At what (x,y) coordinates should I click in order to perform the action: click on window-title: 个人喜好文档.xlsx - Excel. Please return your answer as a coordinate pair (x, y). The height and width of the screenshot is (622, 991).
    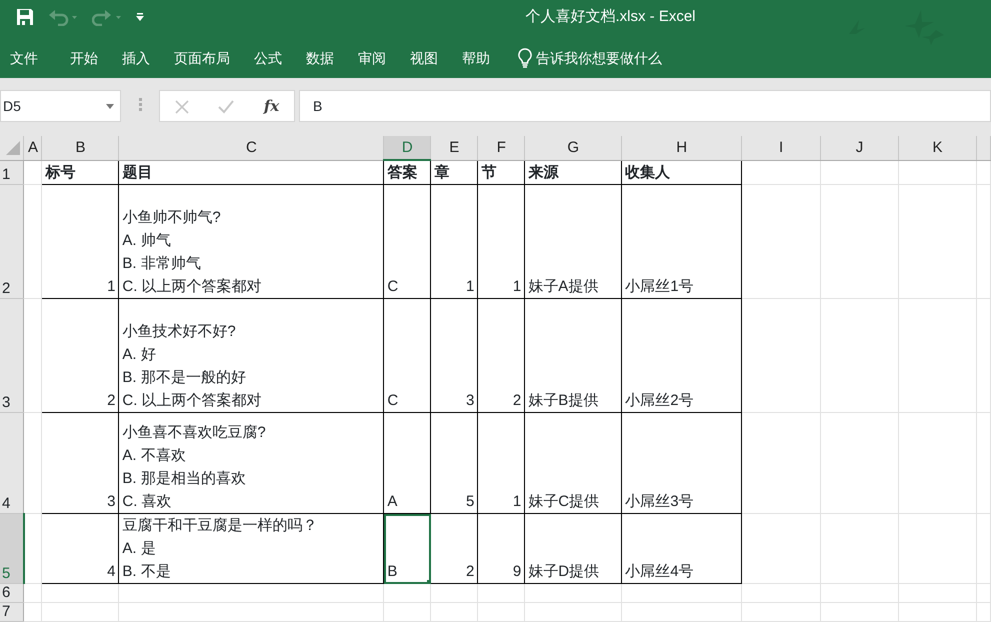
    Looking at the image, I should click on (610, 16).